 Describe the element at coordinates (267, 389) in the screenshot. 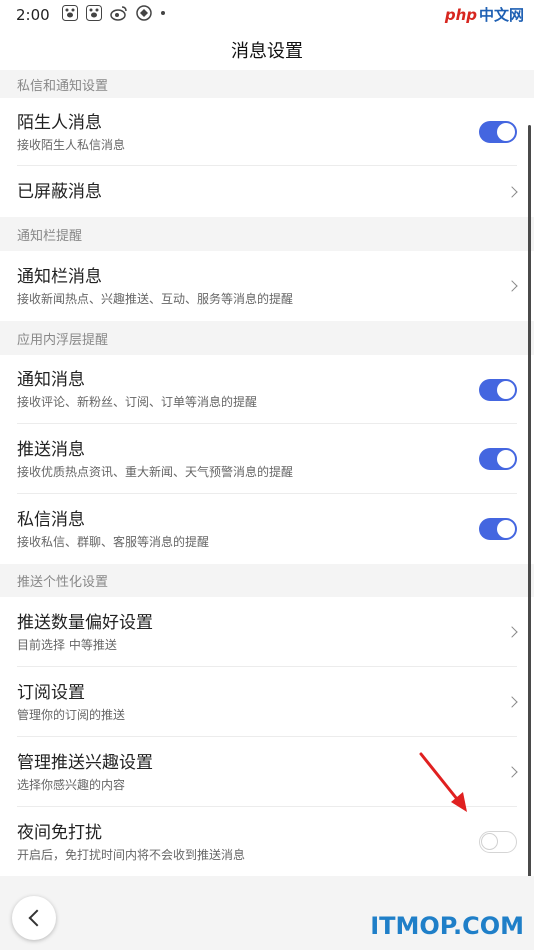

I see `row-notification-messages: 通知消息 接收评论、新粉丝、订阅、订单等消息的提醒` at that location.